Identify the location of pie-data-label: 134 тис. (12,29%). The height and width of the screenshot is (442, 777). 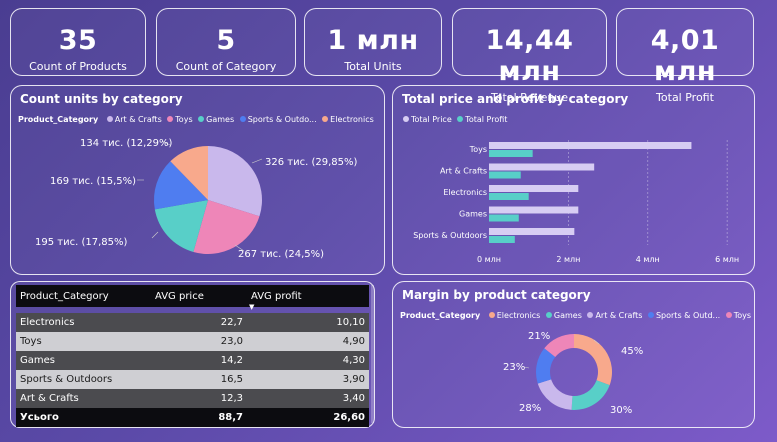
(126, 143).